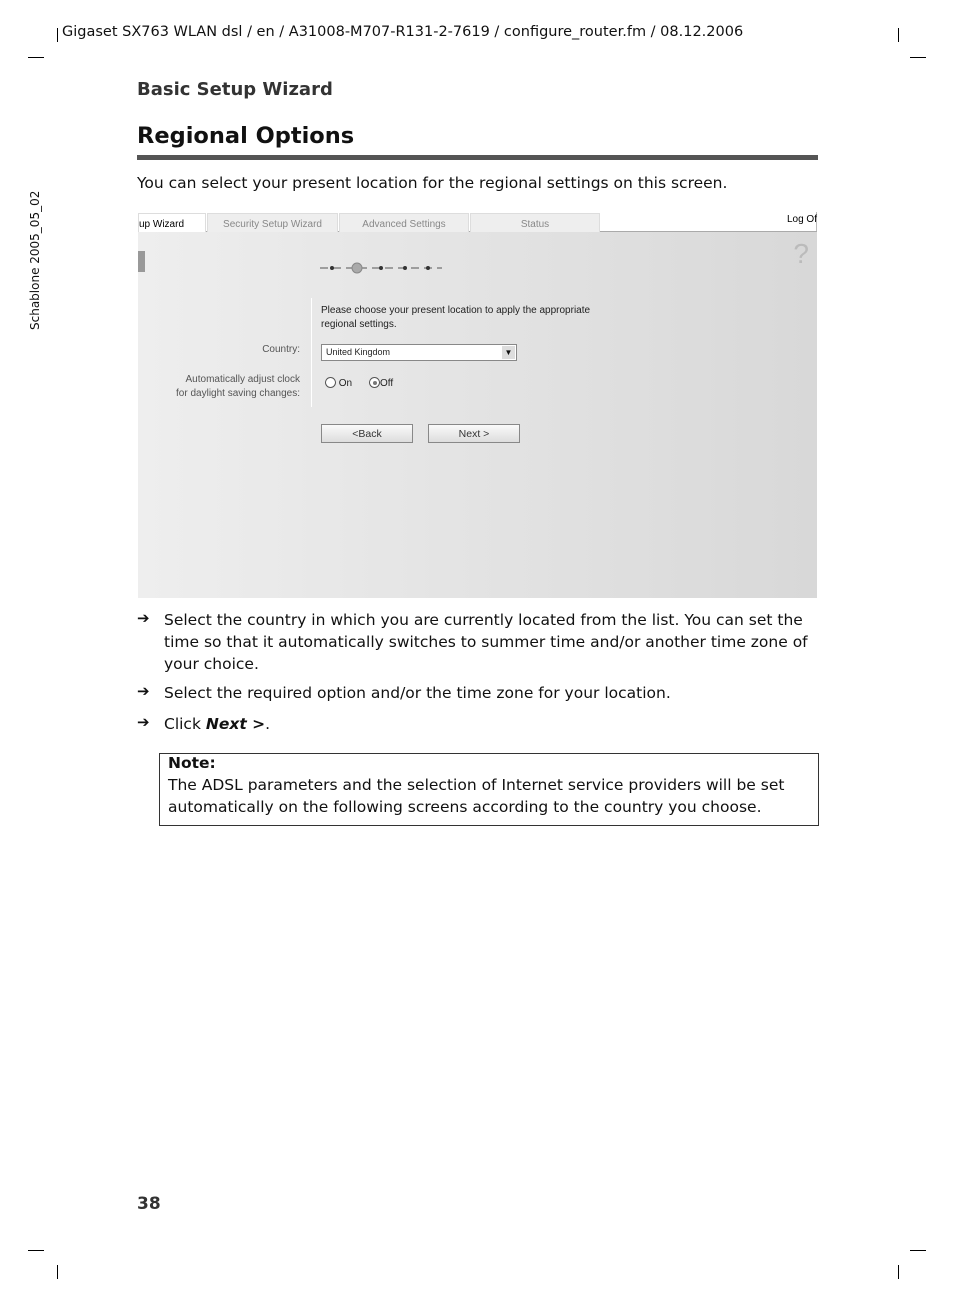  Describe the element at coordinates (404, 222) in the screenshot. I see `tab-advanced-settings: Advanced Settings` at that location.